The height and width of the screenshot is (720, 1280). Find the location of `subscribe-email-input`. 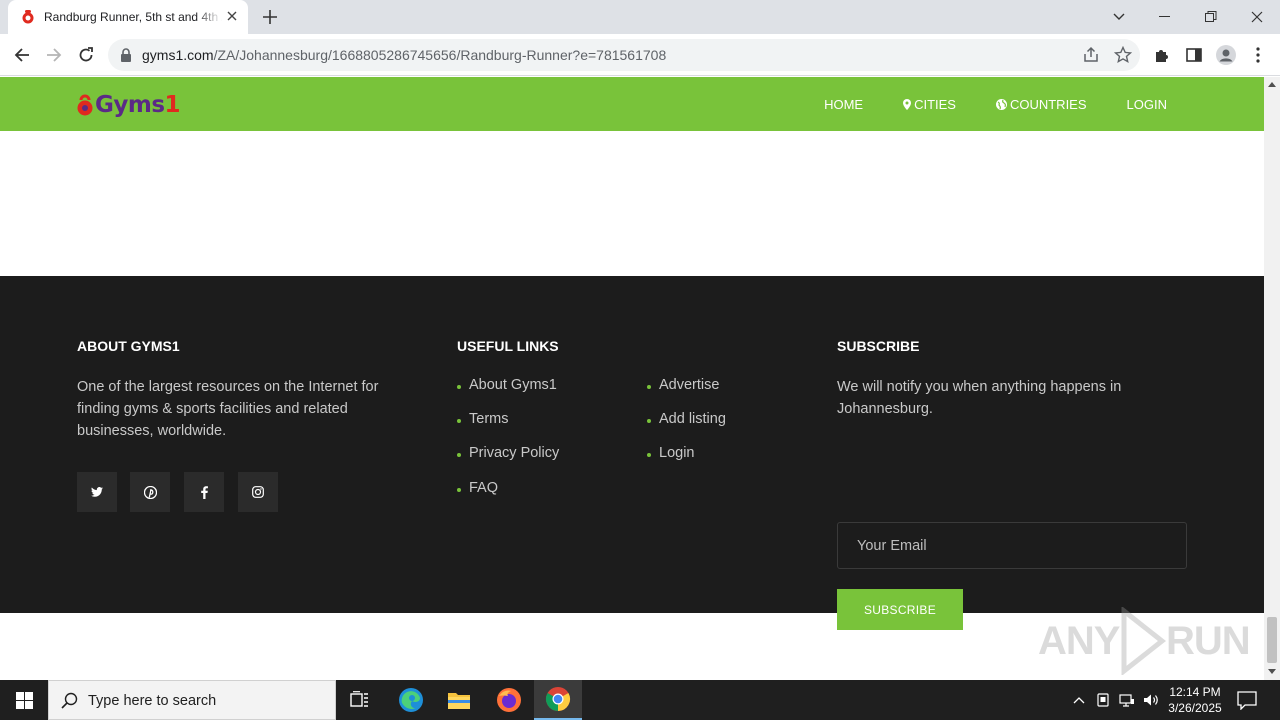

subscribe-email-input is located at coordinates (1012, 545).